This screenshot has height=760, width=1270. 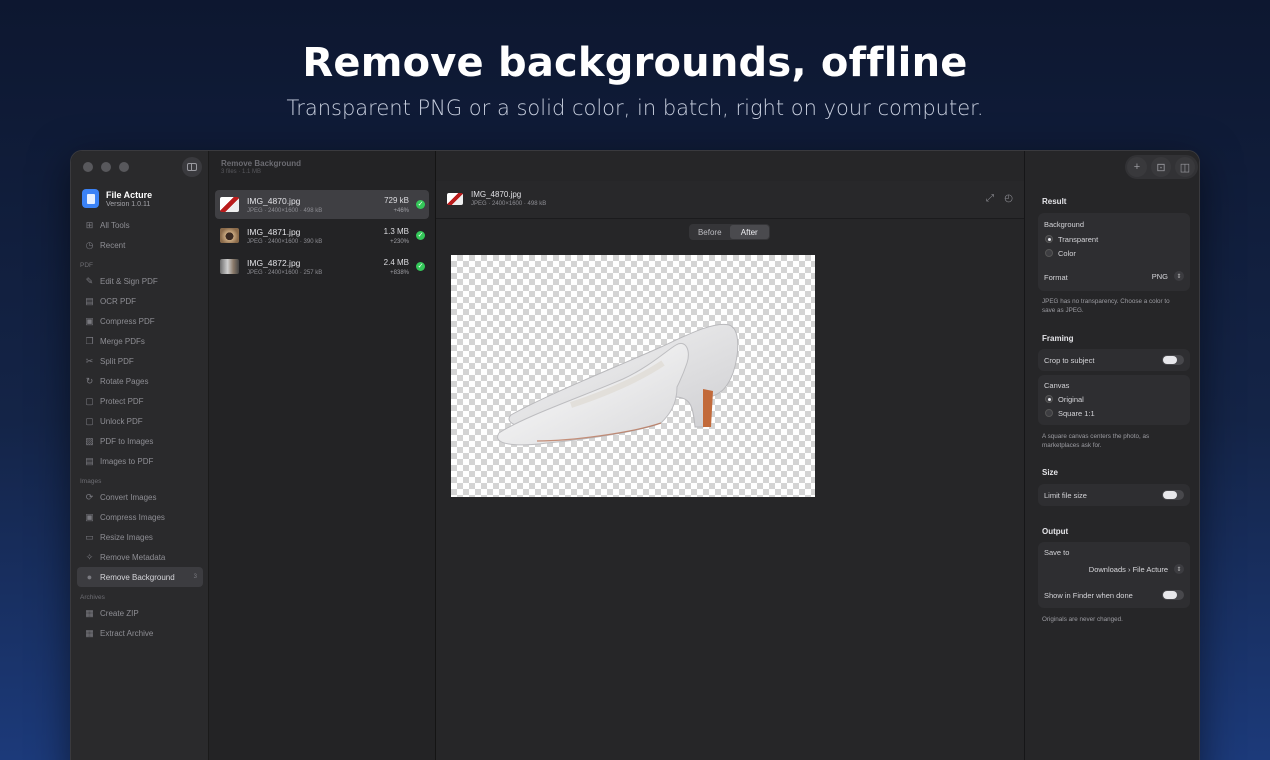 What do you see at coordinates (1050, 472) in the screenshot?
I see `section-size: Size` at bounding box center [1050, 472].